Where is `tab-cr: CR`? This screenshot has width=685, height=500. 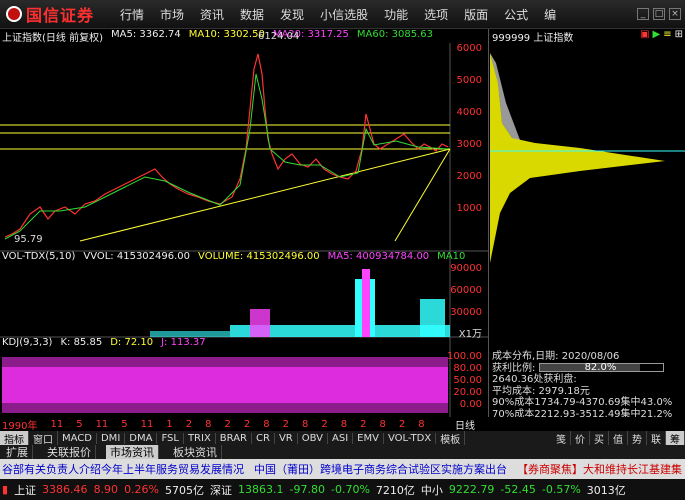 tab-cr: CR is located at coordinates (263, 438).